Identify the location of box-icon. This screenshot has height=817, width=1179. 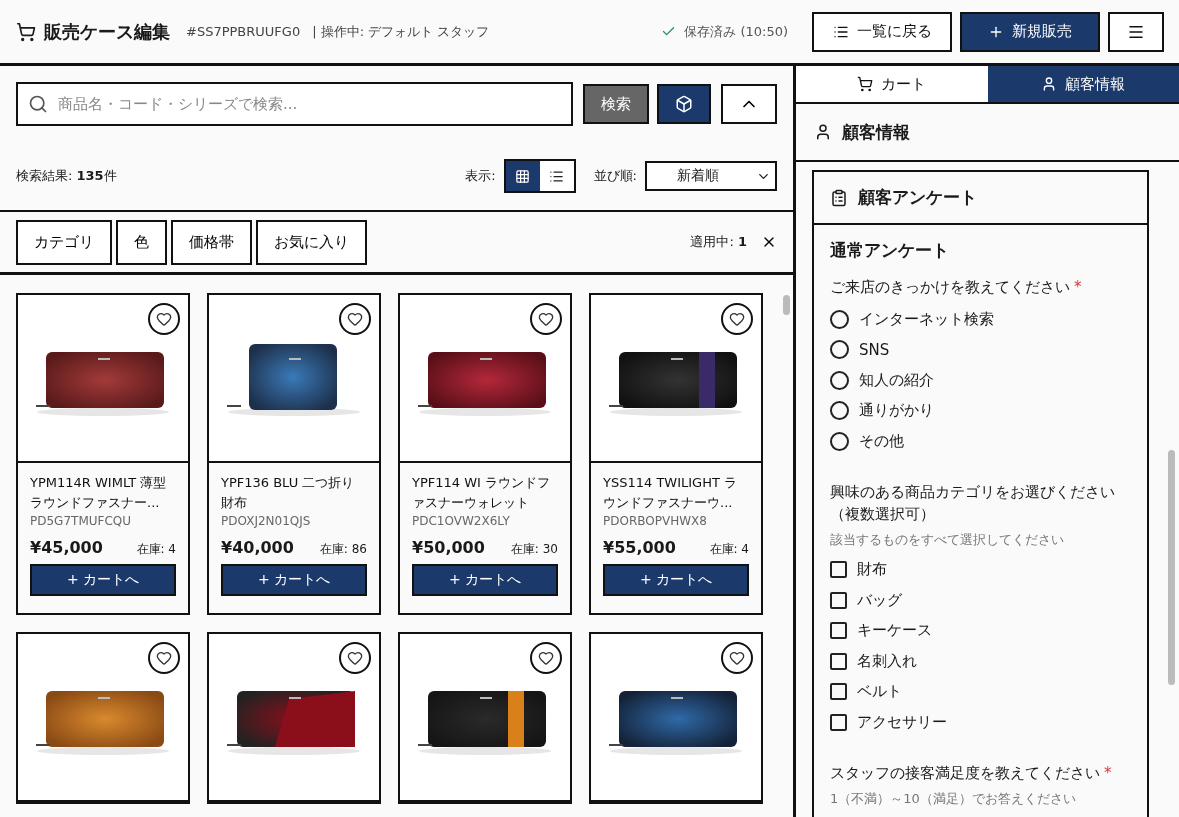
(684, 104).